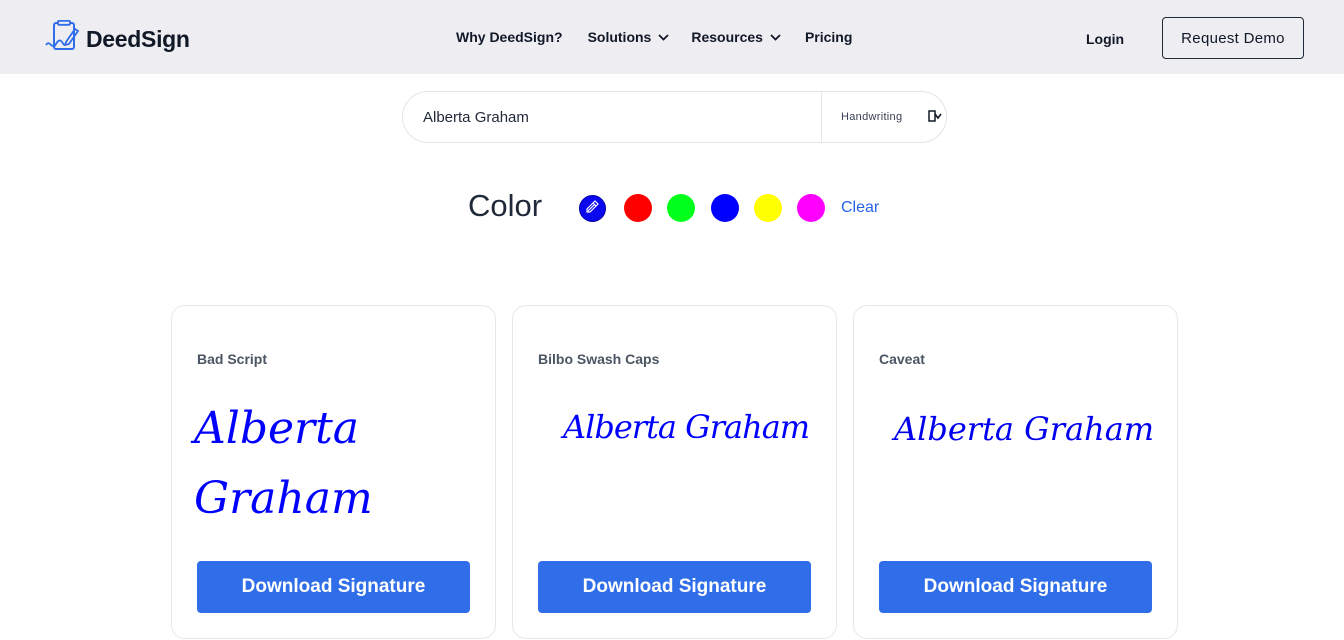  I want to click on font-name: Caveat, so click(902, 359).